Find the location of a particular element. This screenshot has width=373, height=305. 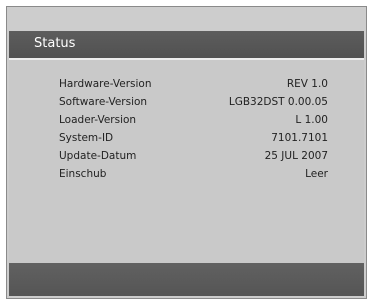

status-label: Hardware-Version is located at coordinates (105, 84).